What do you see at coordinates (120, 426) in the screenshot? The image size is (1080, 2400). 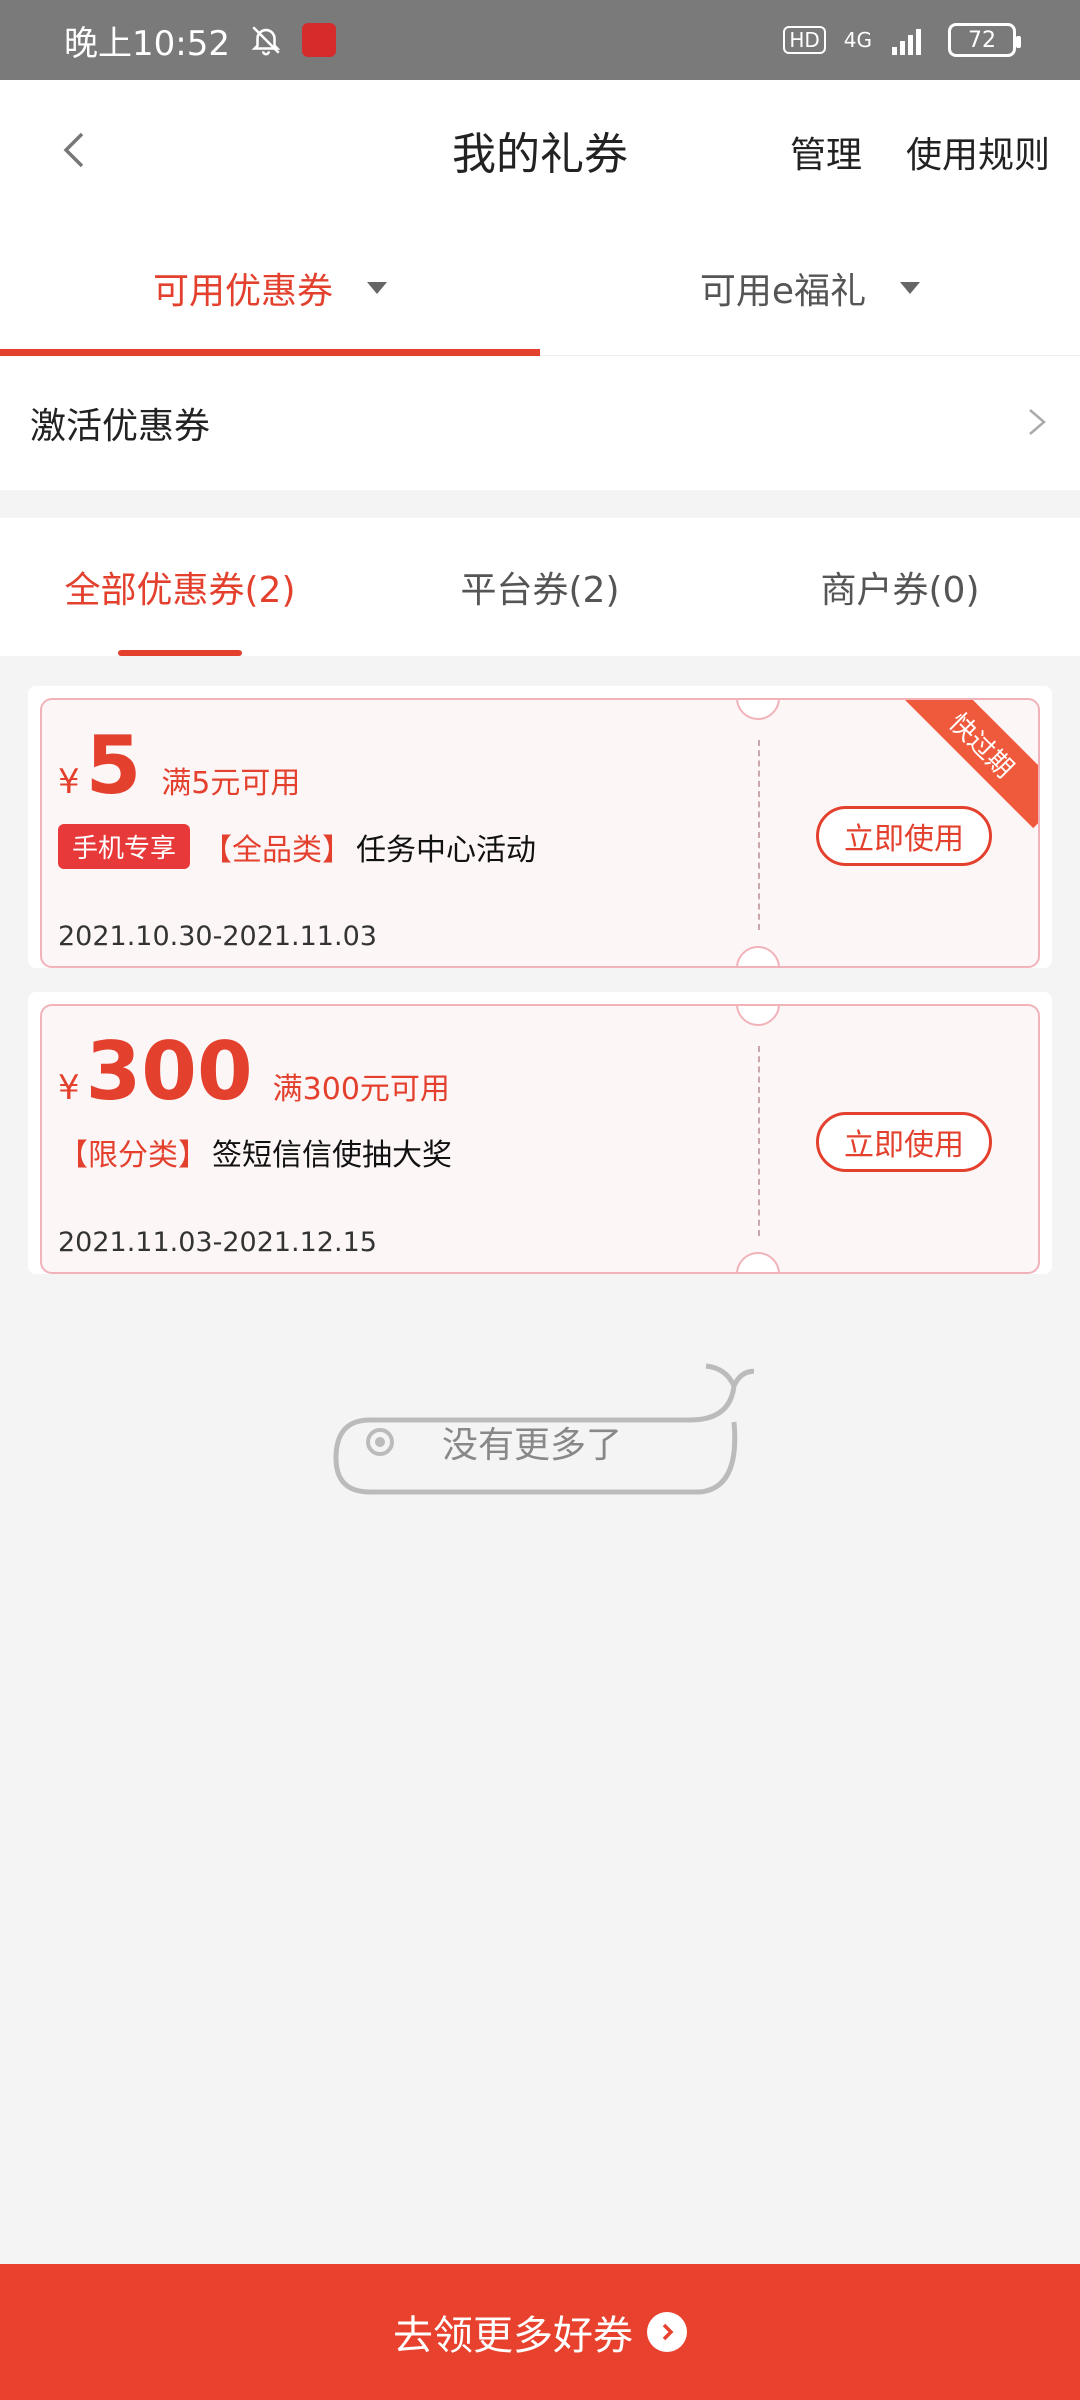 I see `activate-coupon-label: 激活优惠券` at bounding box center [120, 426].